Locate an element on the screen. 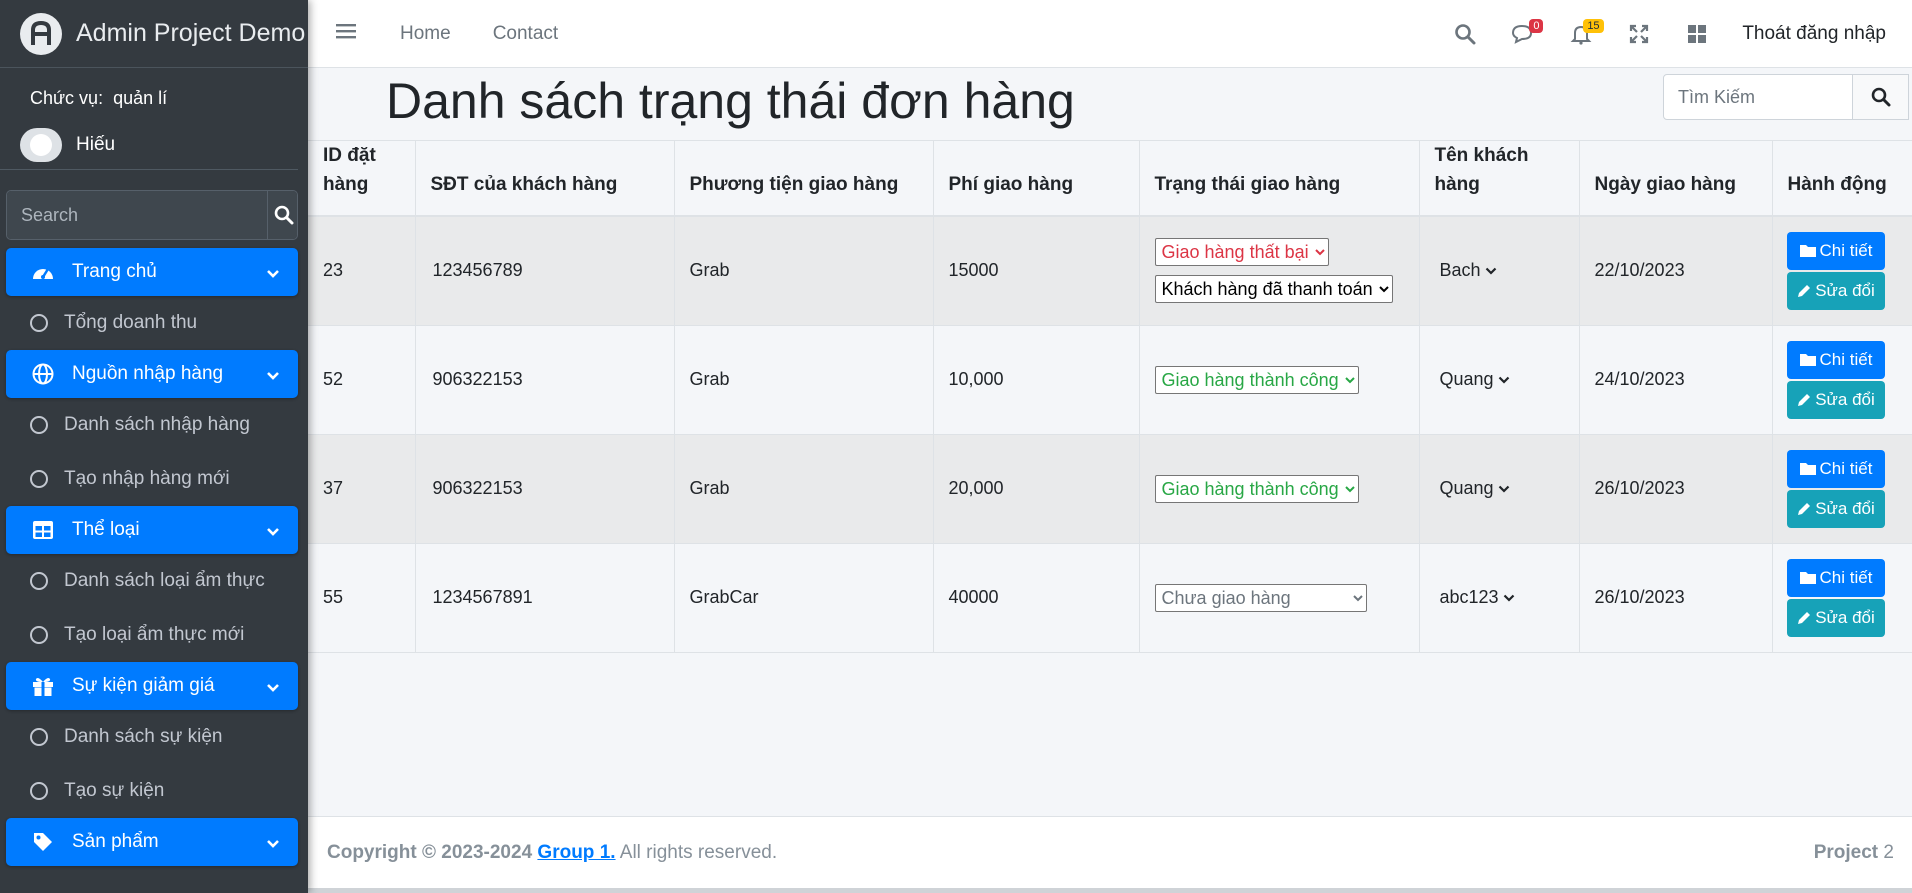  top-navbar: Home Contact 0 15 Thoát đăng nhập is located at coordinates (1110, 34).